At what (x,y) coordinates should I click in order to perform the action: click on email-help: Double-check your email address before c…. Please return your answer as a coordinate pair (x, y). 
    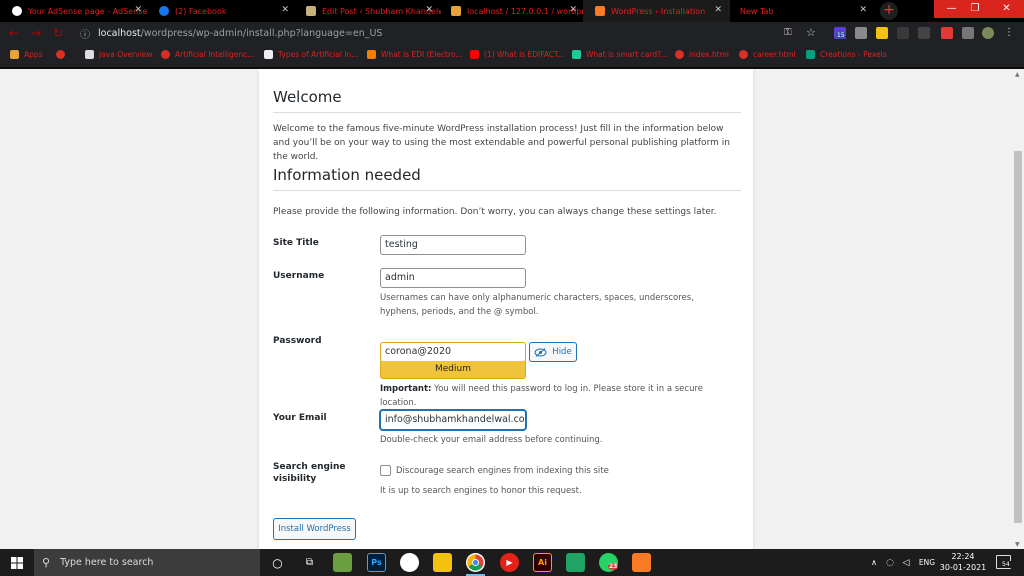
    Looking at the image, I should click on (491, 440).